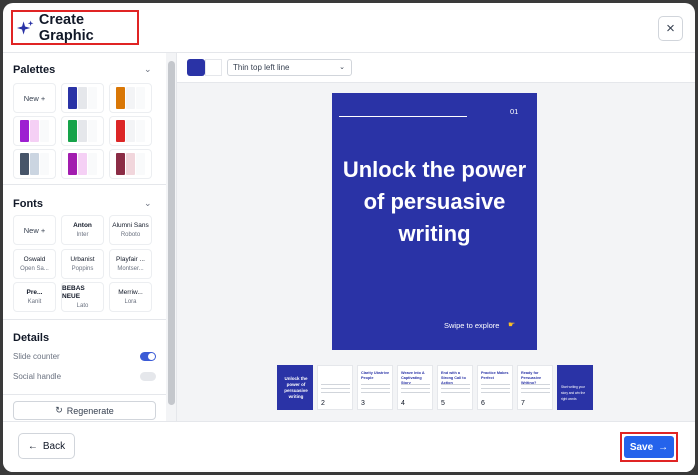 The width and height of the screenshot is (698, 475). What do you see at coordinates (148, 69) in the screenshot?
I see `palettes-chevron-icon: ⌄` at bounding box center [148, 69].